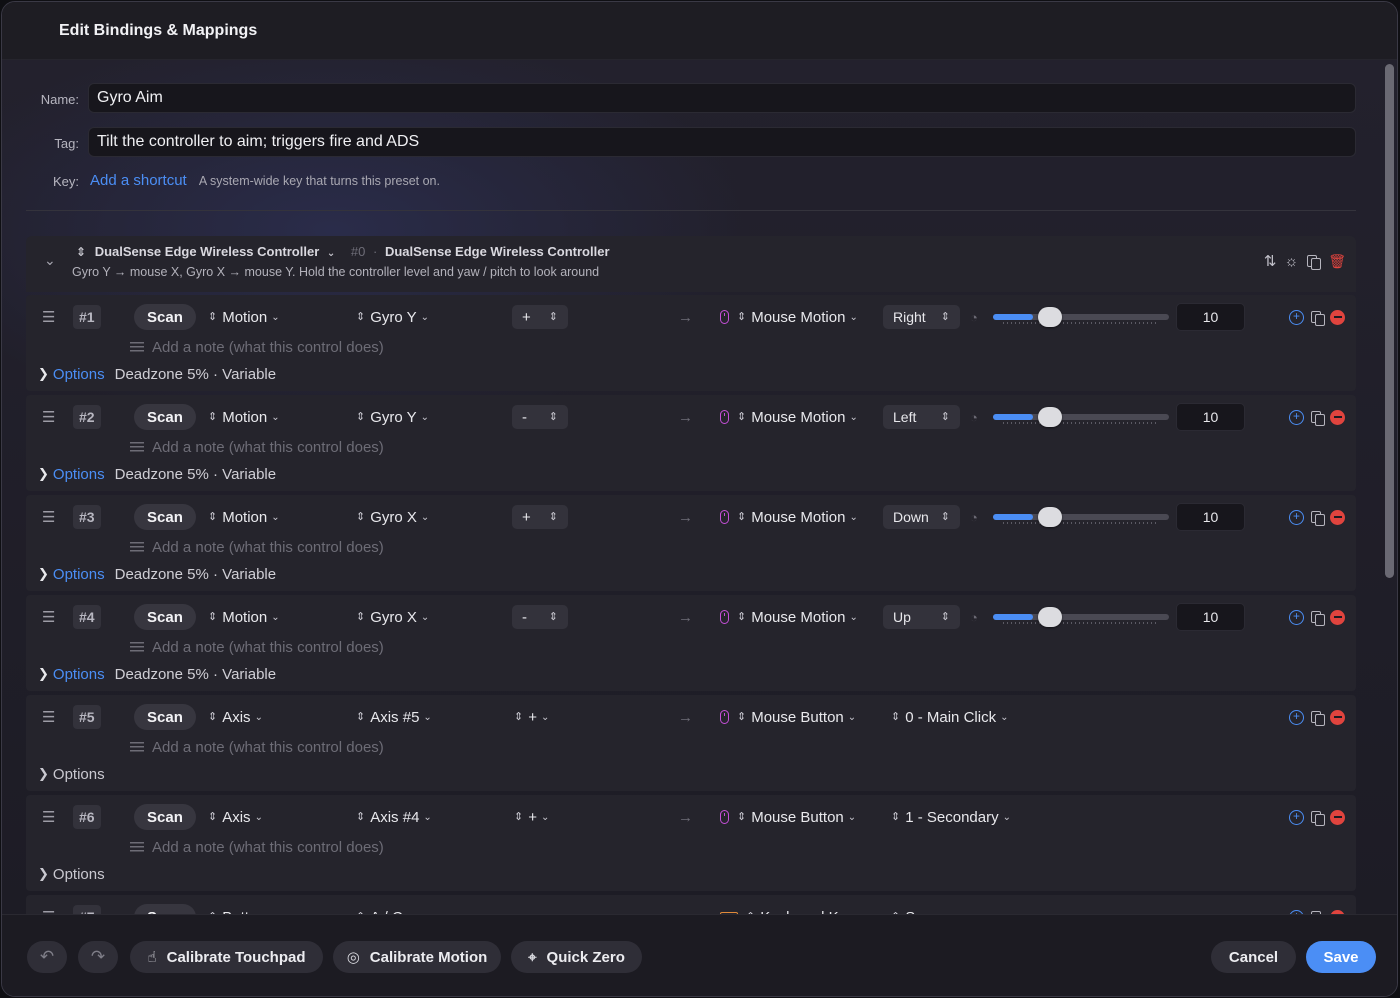 This screenshot has height=998, width=1400. Describe the element at coordinates (394, 817) in the screenshot. I see `source-select: ⇕ Axis #4 ⌄` at that location.